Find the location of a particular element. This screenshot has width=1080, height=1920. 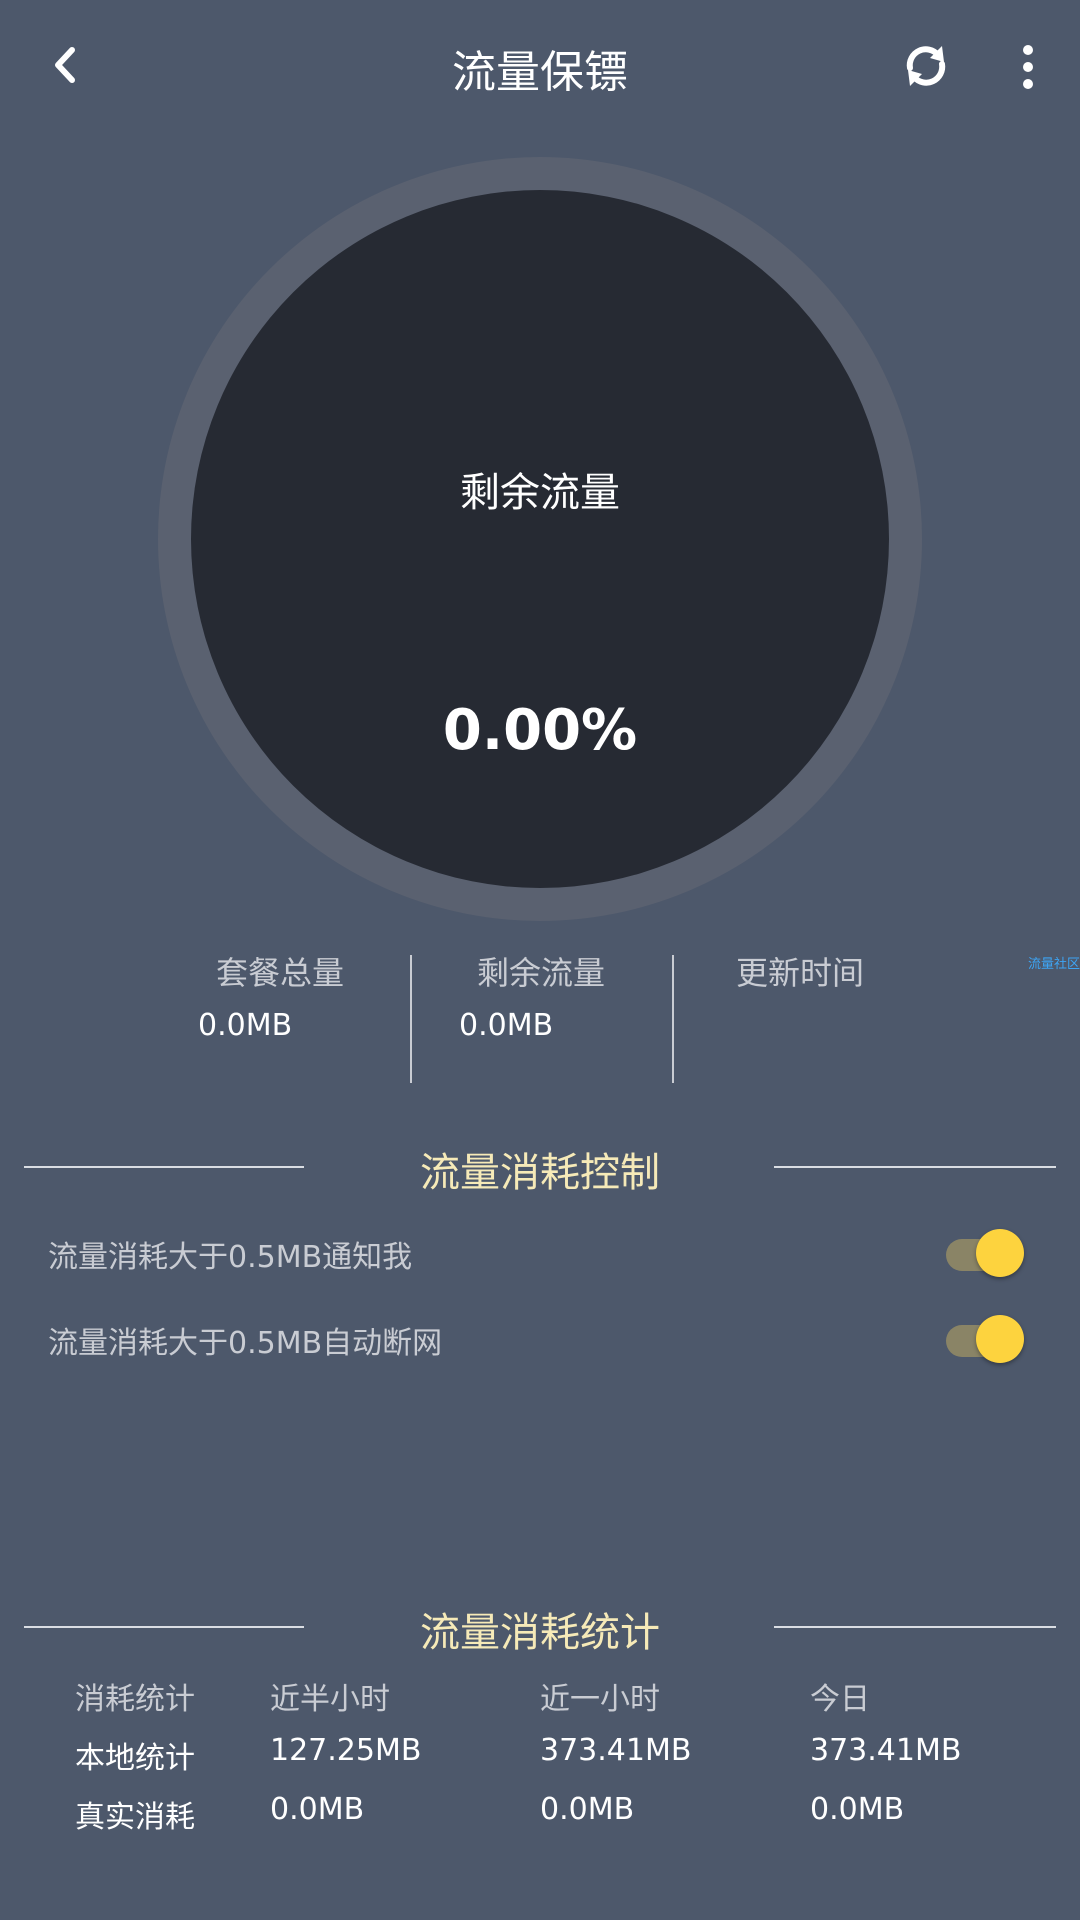

stats-section-title: 流量消耗统计 is located at coordinates (540, 1633).